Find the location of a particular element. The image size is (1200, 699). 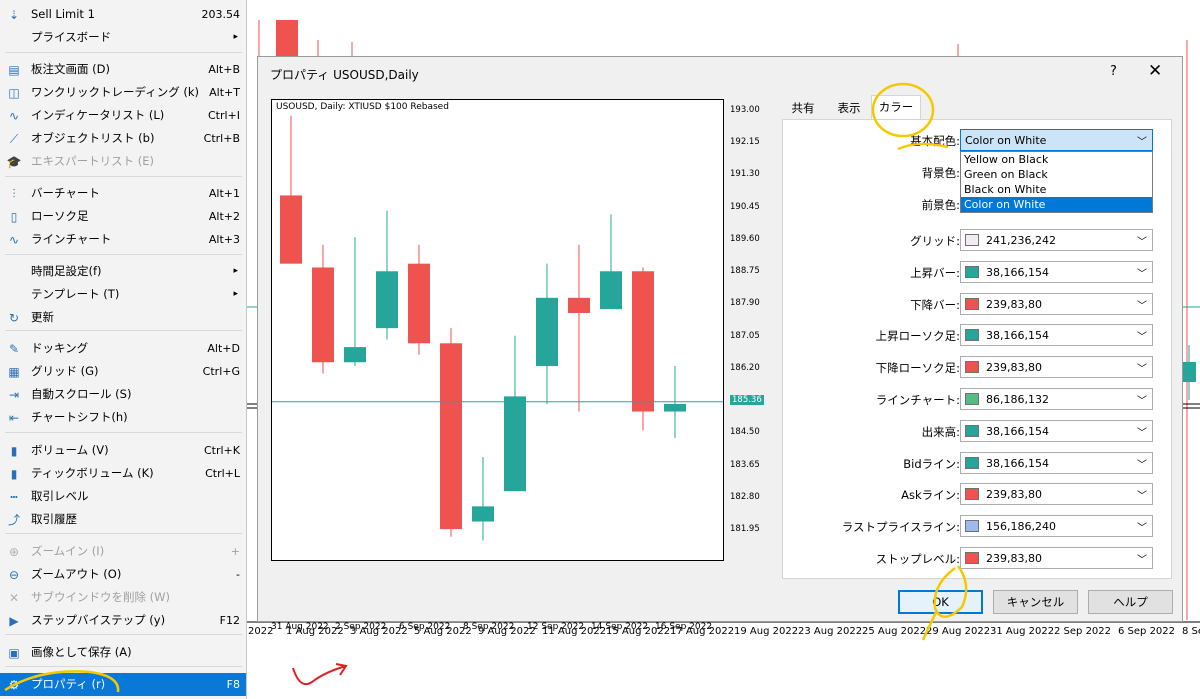

sell-limit-icon: ⇣ is located at coordinates (14, 15).